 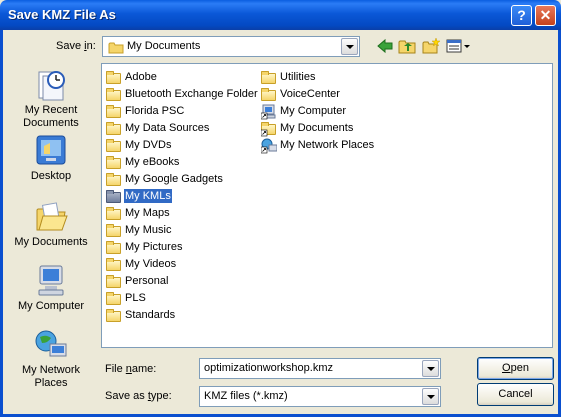 I want to click on cancel-button: Cancel, so click(x=515, y=394).